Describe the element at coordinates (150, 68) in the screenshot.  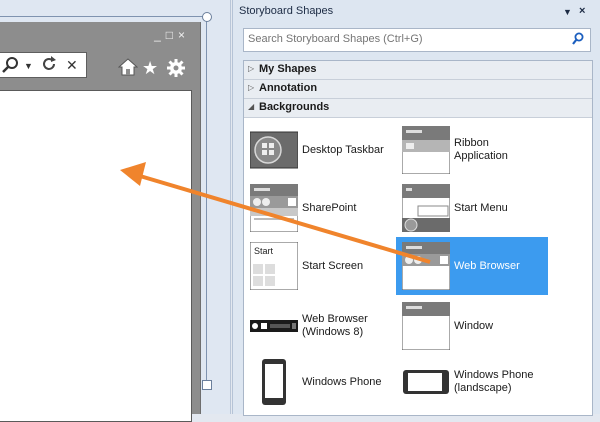
I see `favorites-star-icon: ★` at that location.